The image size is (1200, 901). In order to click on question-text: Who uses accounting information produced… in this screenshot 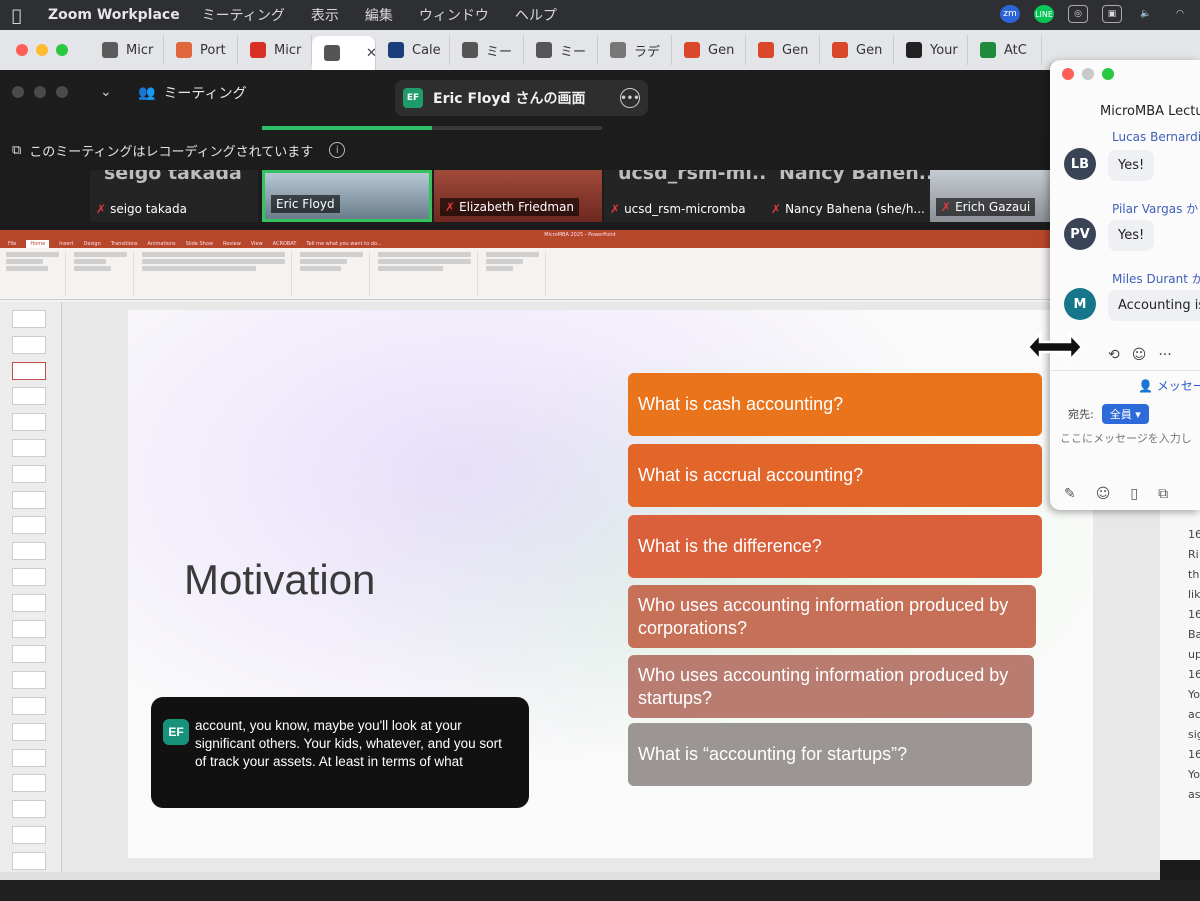, I will do `click(823, 616)`.